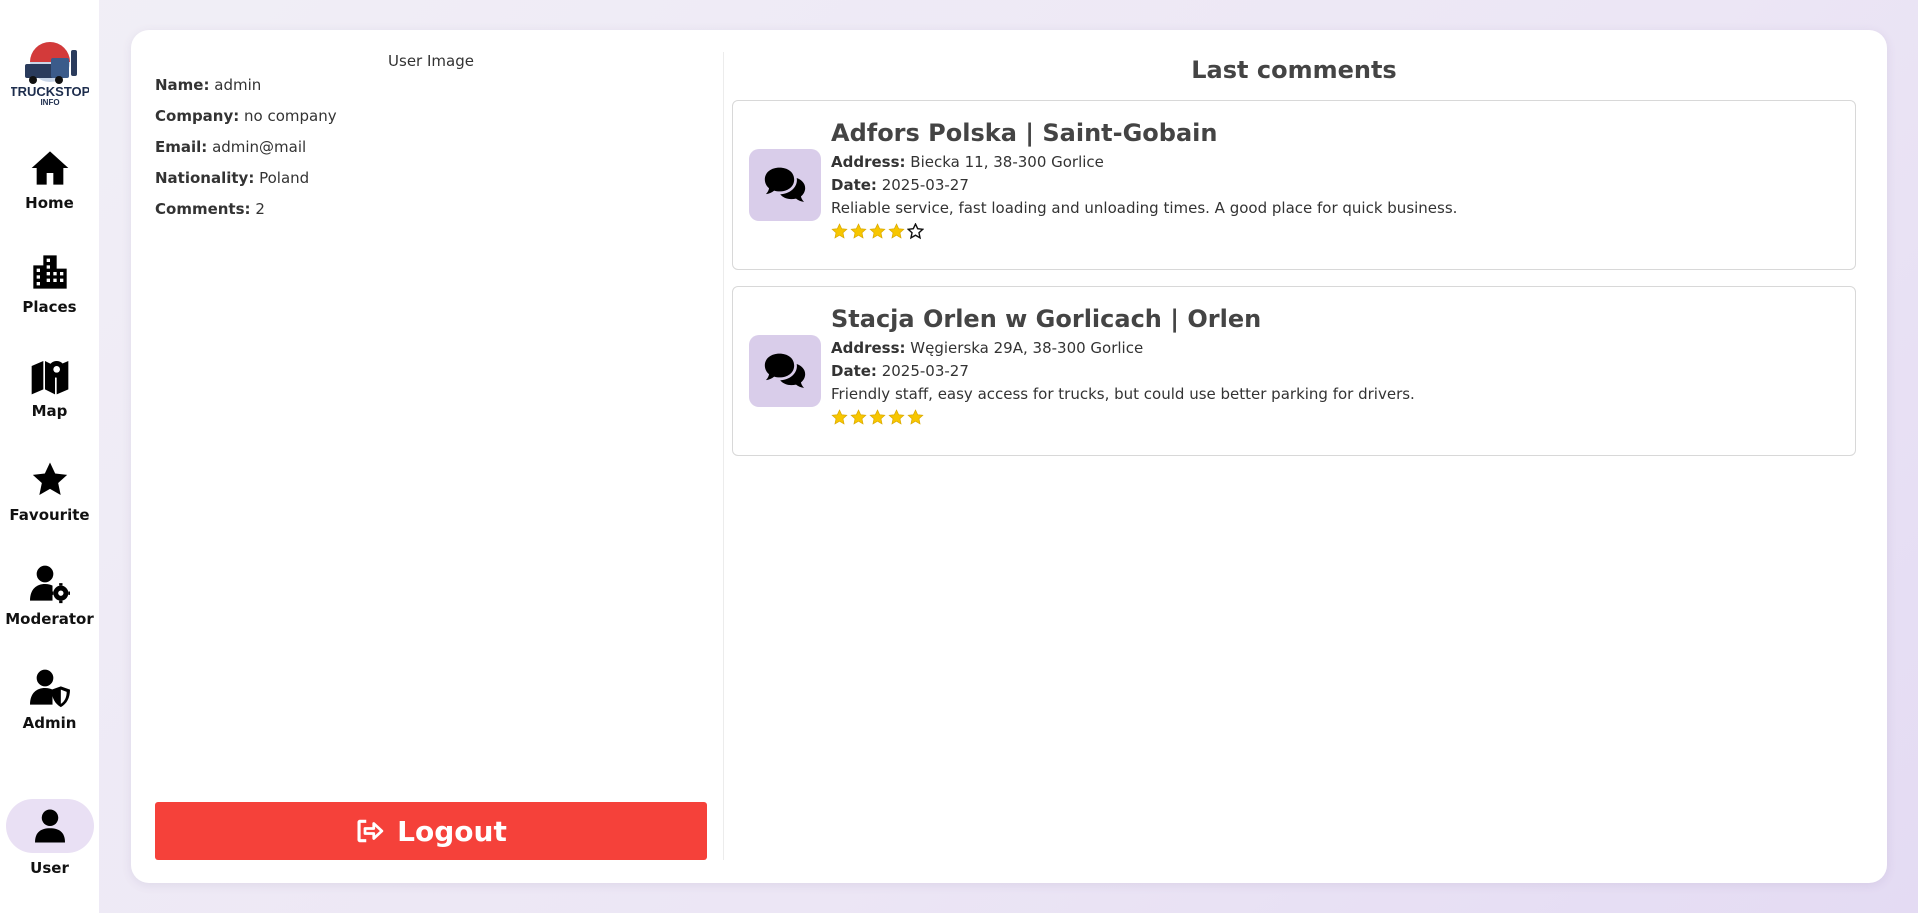  What do you see at coordinates (49, 584) in the screenshot?
I see `user-gear-icon` at bounding box center [49, 584].